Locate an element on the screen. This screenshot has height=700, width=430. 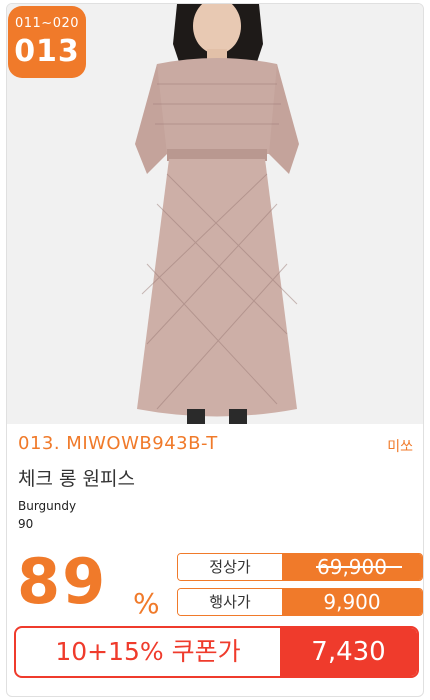
product-name: 체크 롱 원피스 is located at coordinates (76, 477).